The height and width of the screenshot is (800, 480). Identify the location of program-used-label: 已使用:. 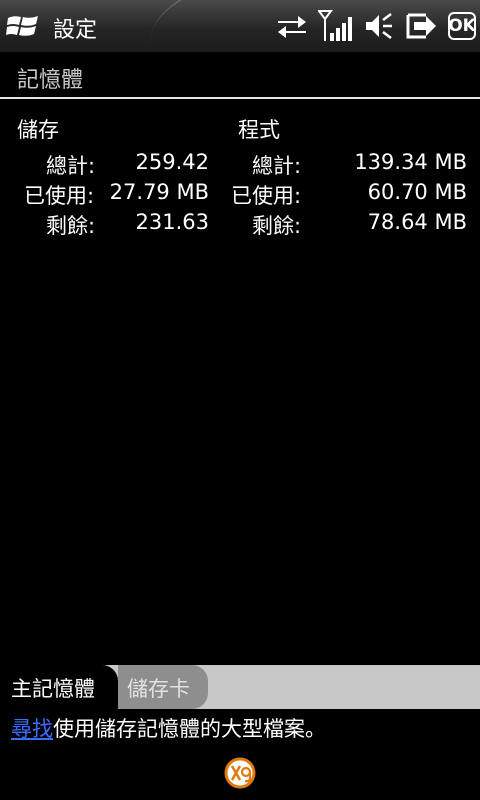
(266, 196).